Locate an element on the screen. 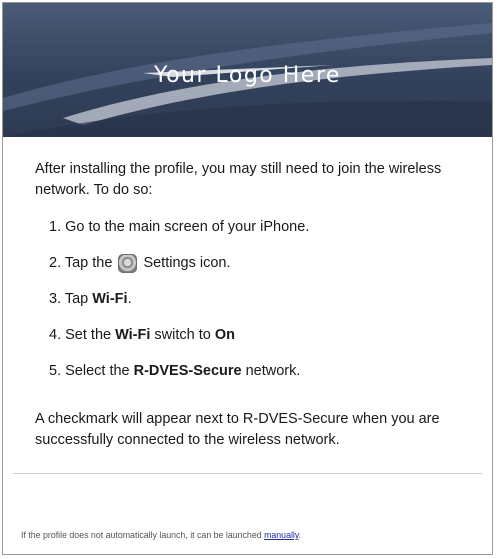 This screenshot has height=559, width=497. step-3: 3. Tap Wi-Fi . is located at coordinates (262, 299).